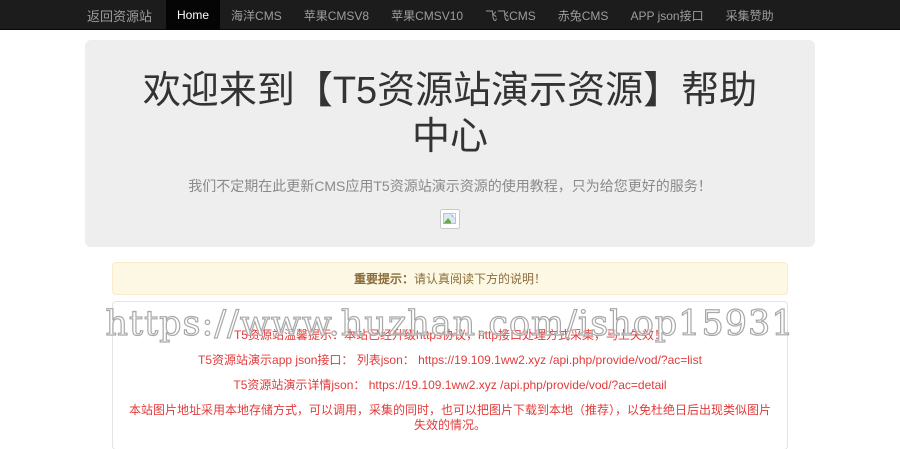 The image size is (900, 449). What do you see at coordinates (336, 15) in the screenshot?
I see `nav-item-pingguo-cmsv8: 苹果CMSV8` at bounding box center [336, 15].